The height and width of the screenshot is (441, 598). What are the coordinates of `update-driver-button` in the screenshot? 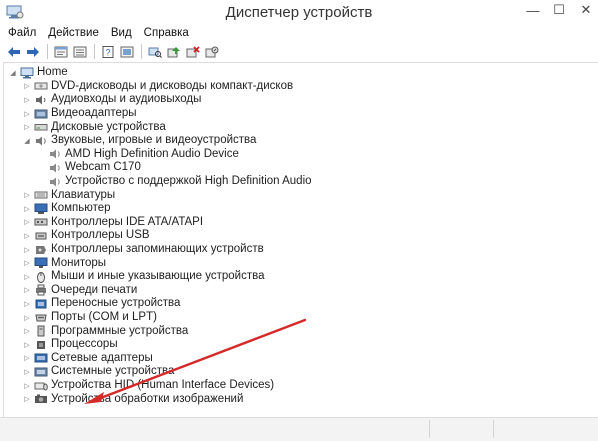 It's located at (174, 52).